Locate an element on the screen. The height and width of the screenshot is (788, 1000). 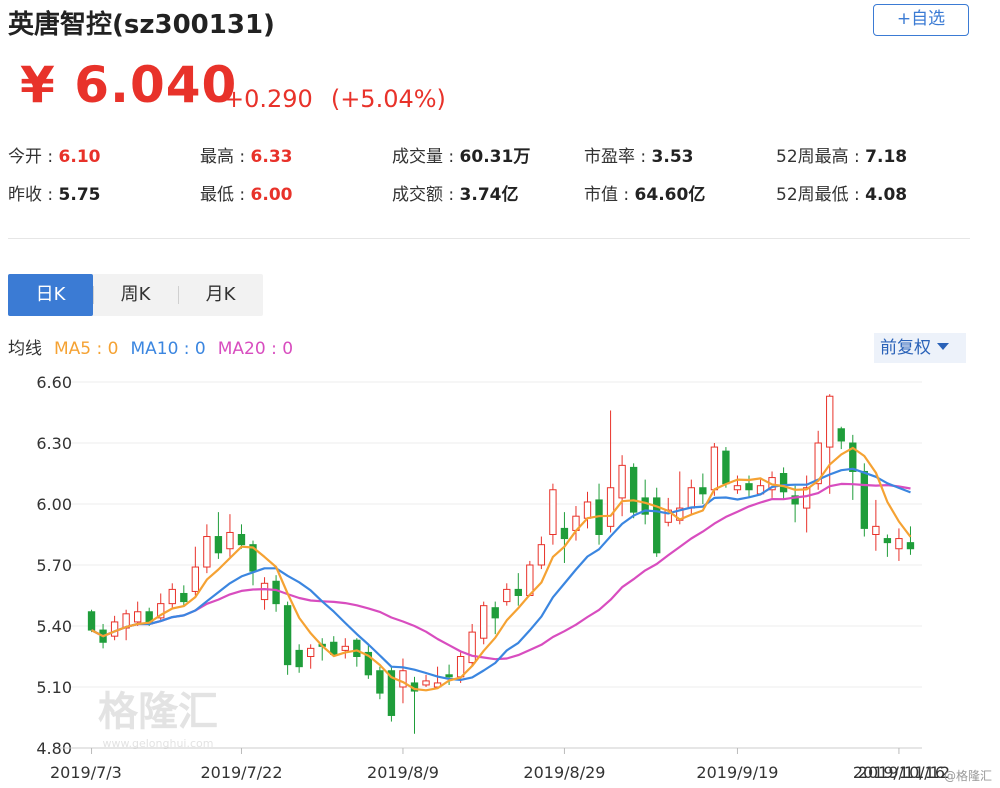
y-tick-label: 5.70 is located at coordinates (54, 565).